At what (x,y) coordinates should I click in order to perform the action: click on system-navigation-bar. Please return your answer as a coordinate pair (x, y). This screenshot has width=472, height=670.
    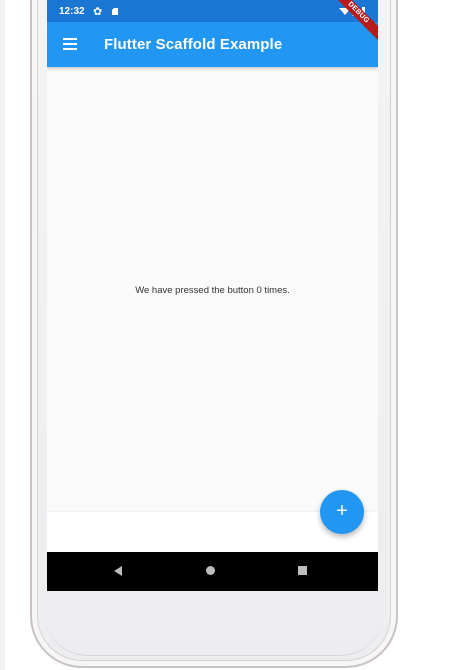
    Looking at the image, I should click on (212, 571).